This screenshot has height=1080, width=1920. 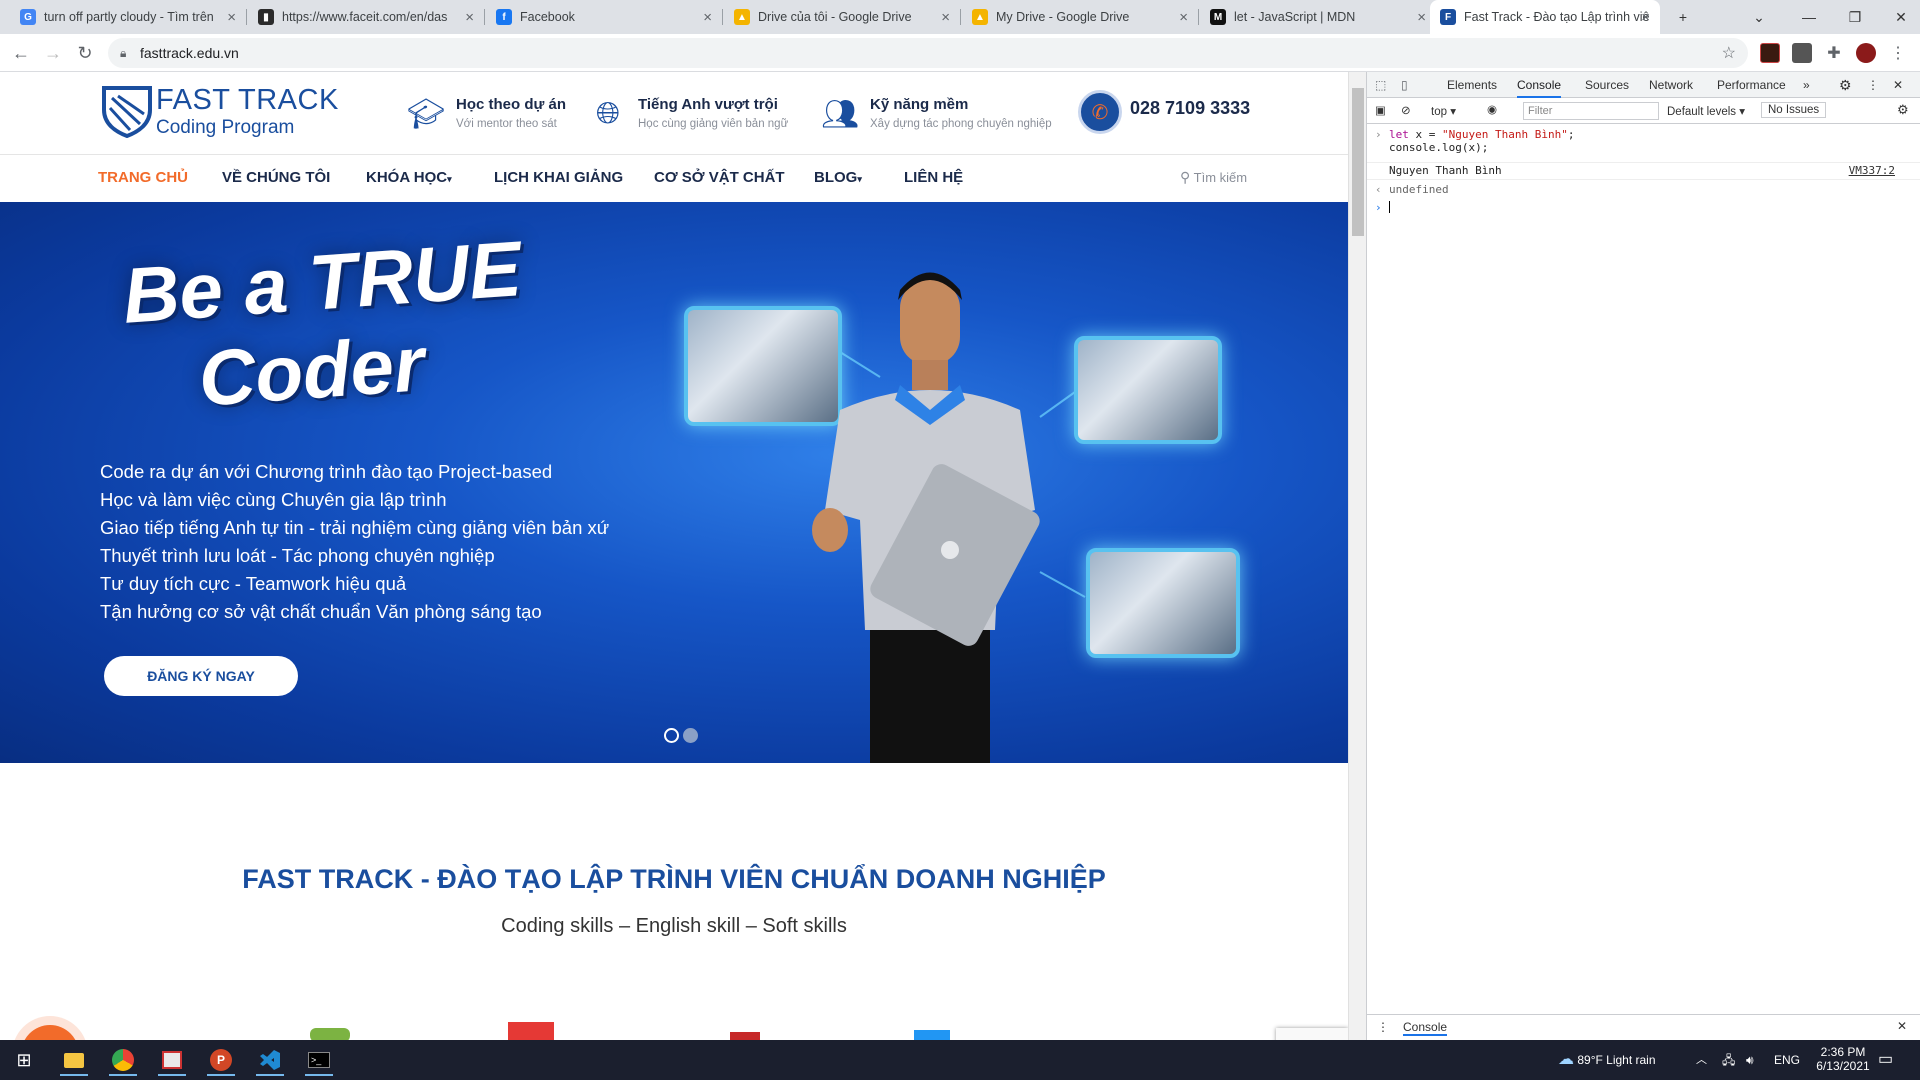 What do you see at coordinates (1898, 53) in the screenshot?
I see `menu-kebab-icon: ⋮` at bounding box center [1898, 53].